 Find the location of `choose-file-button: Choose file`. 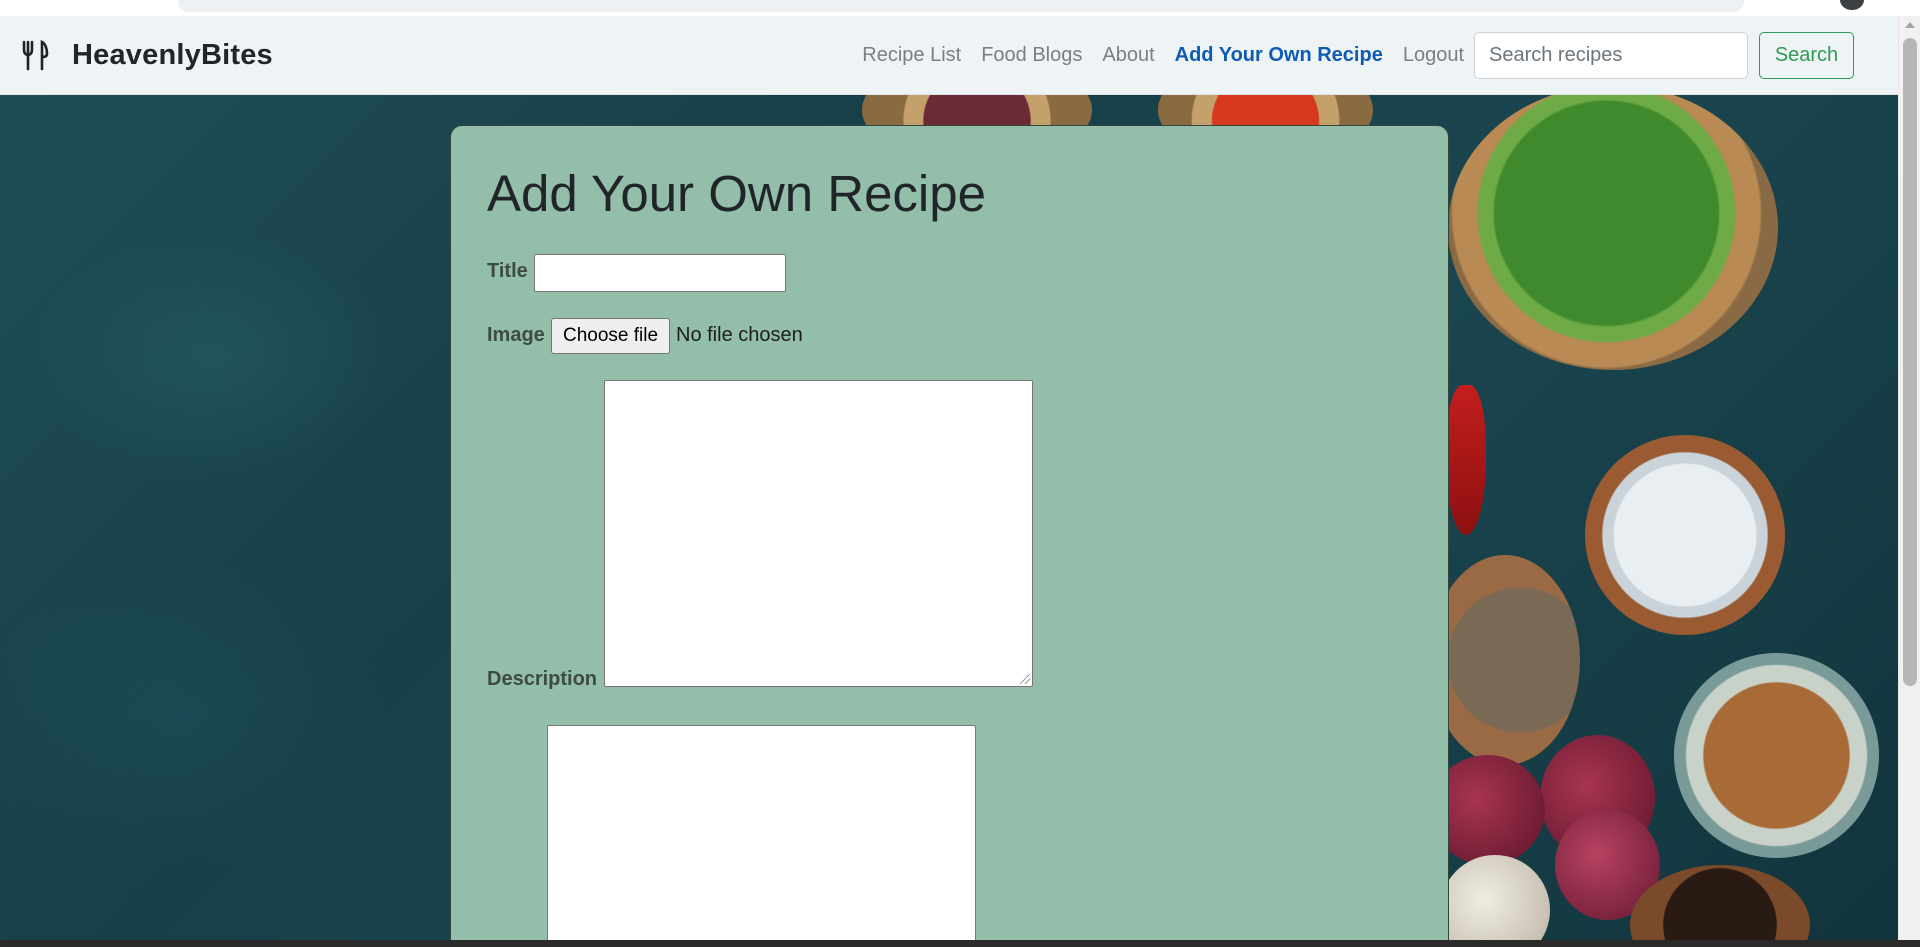

choose-file-button: Choose file is located at coordinates (610, 336).